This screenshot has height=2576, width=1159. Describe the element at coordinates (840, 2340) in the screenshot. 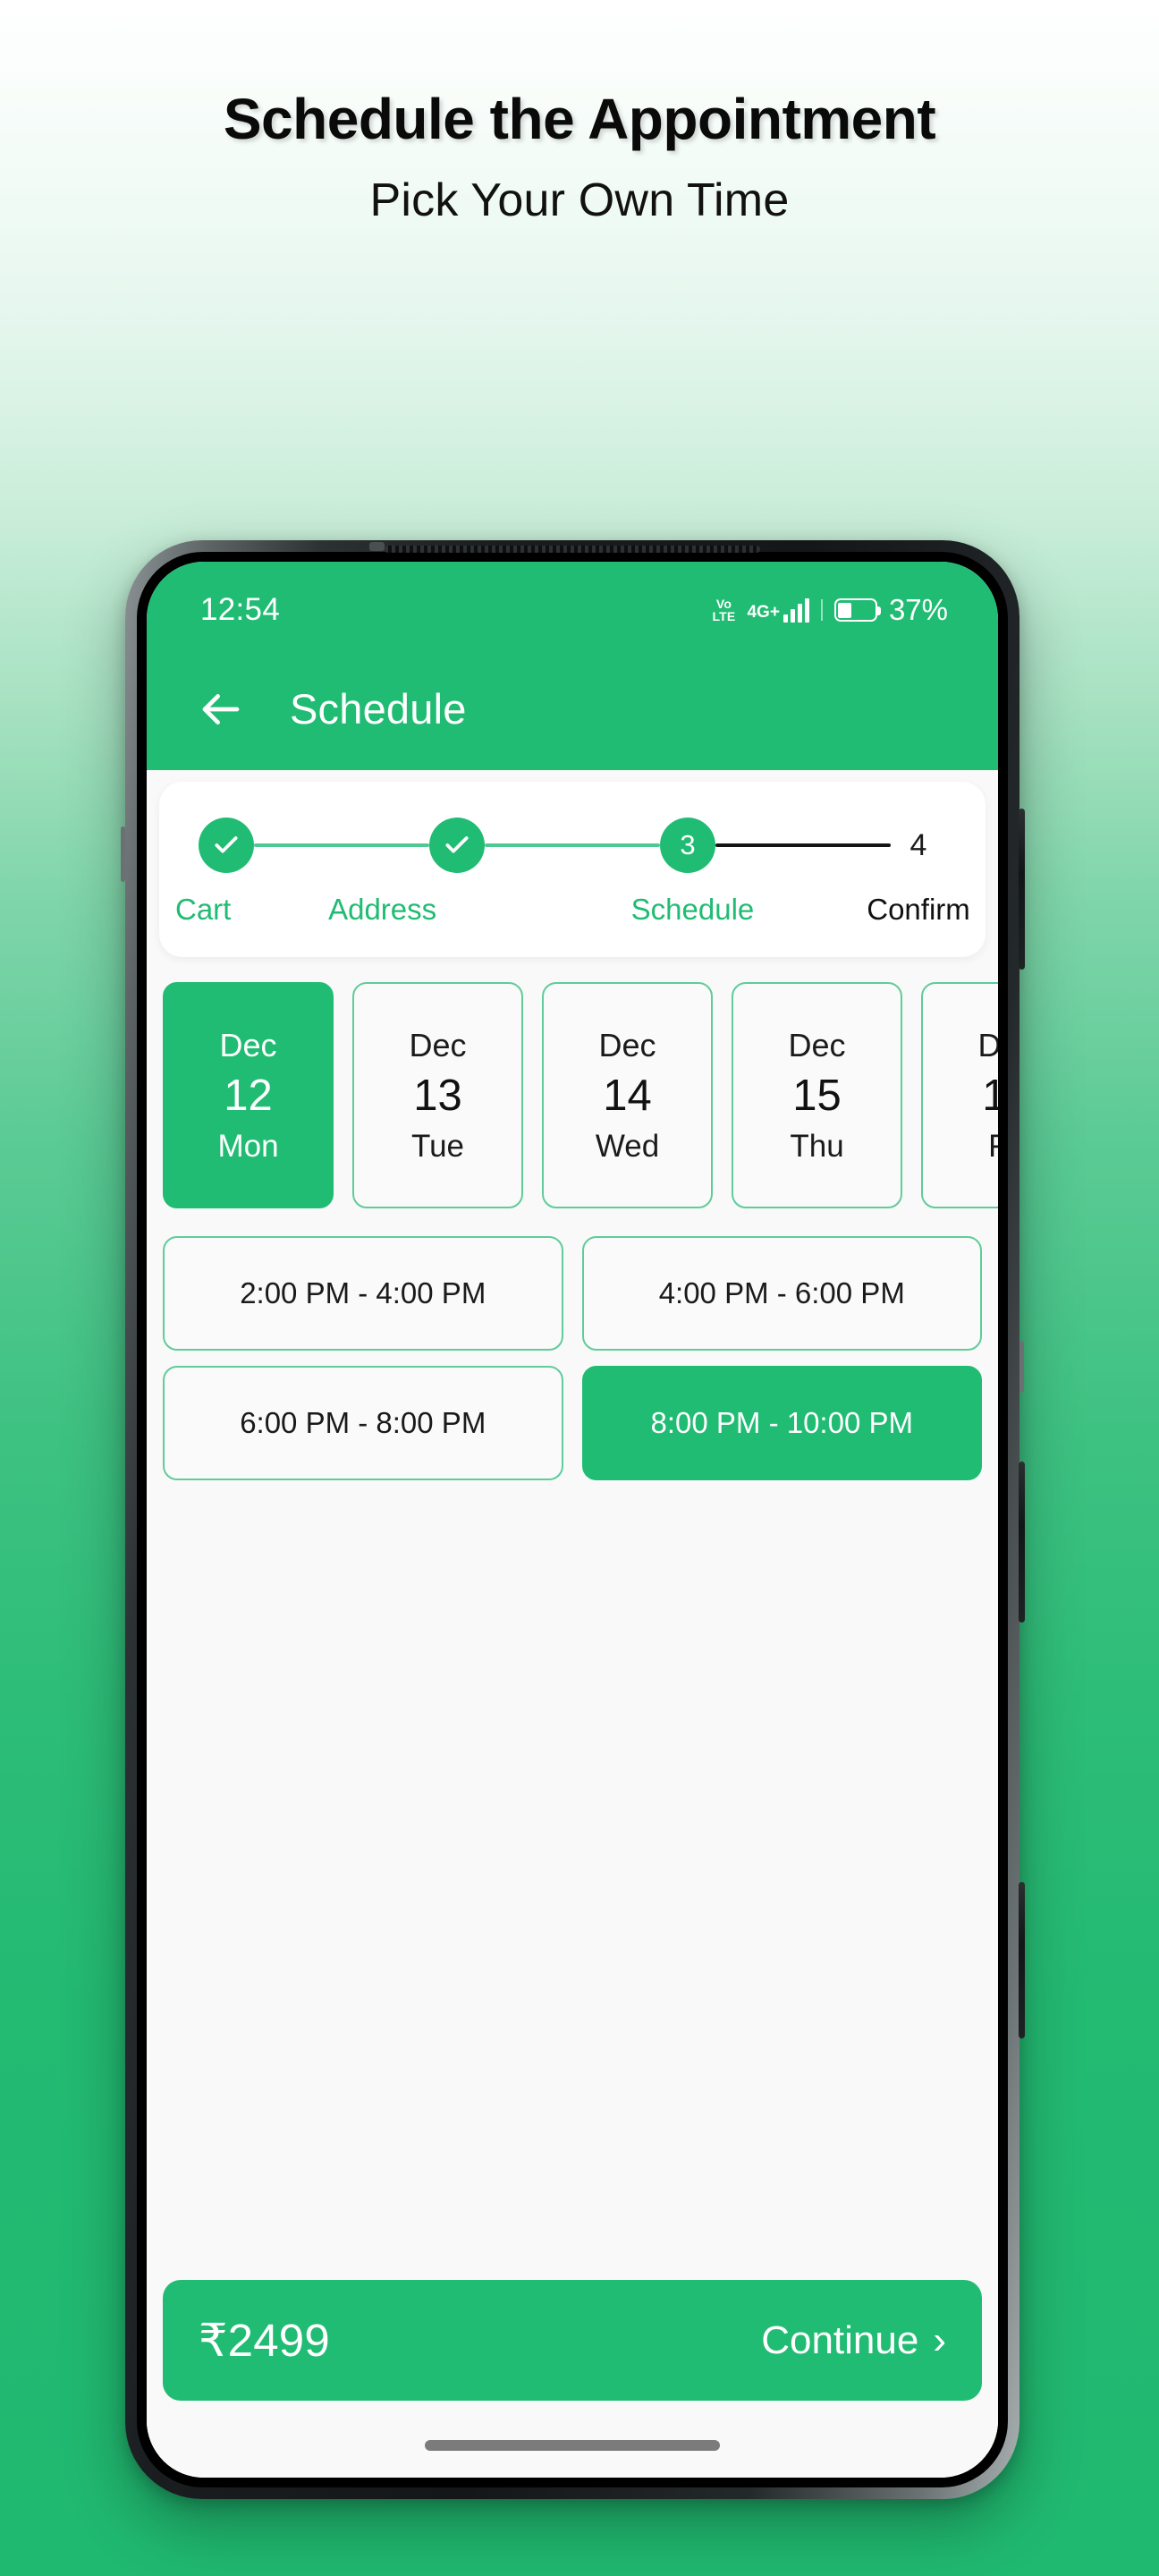

I see `continue-label: Continue` at that location.